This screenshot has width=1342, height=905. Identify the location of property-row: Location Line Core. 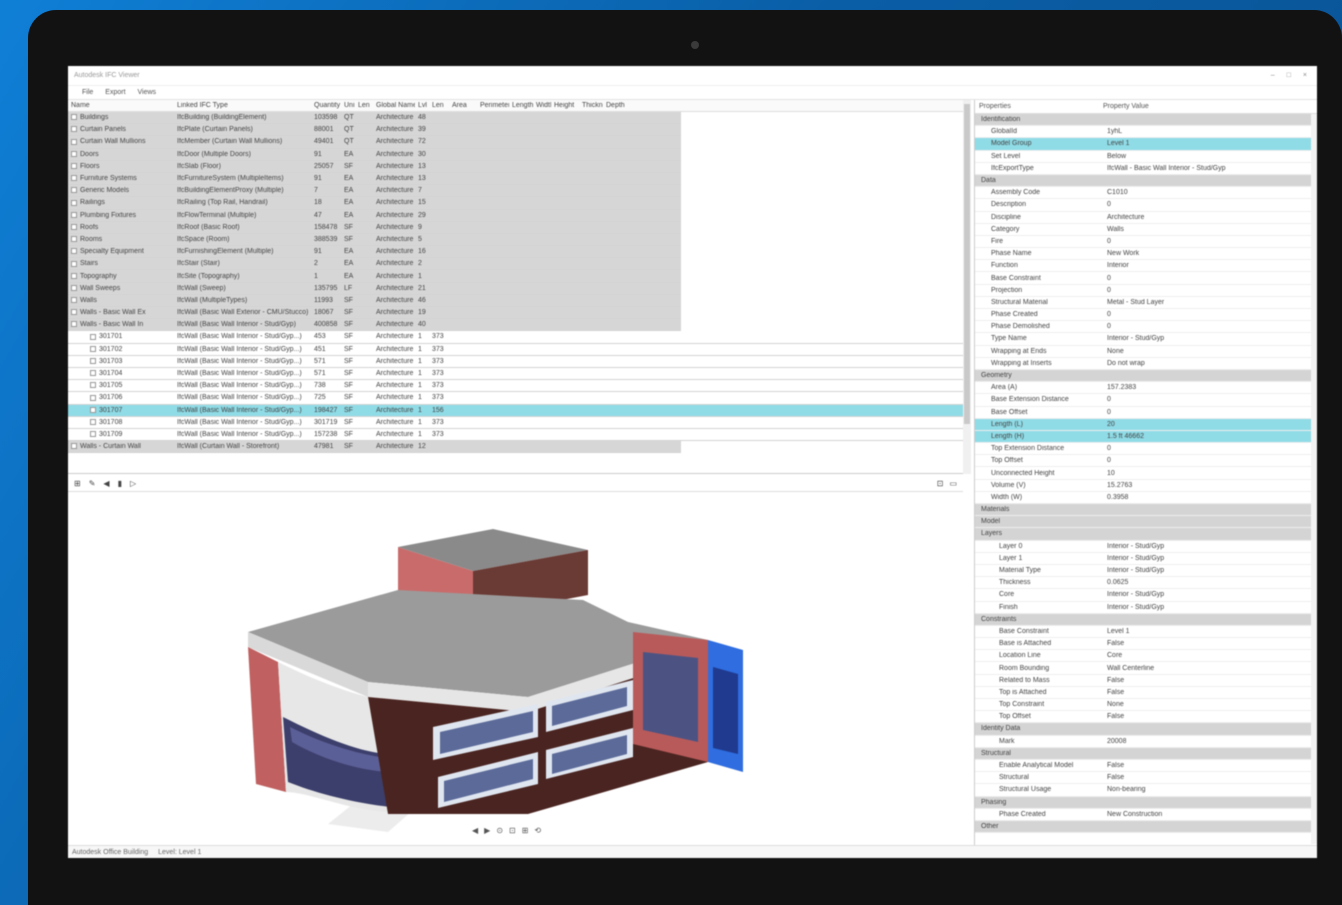
(1146, 656).